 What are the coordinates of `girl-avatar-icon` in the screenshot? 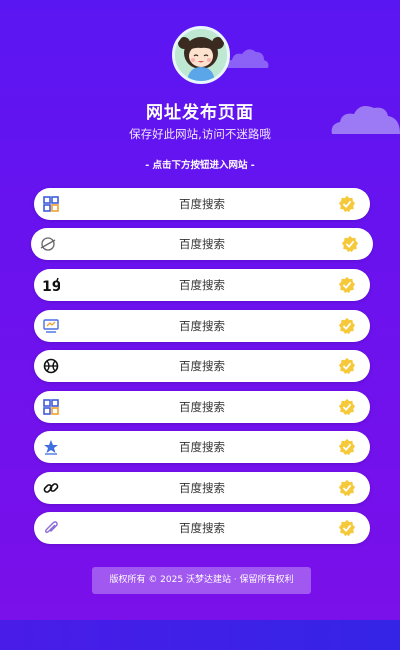 It's located at (201, 55).